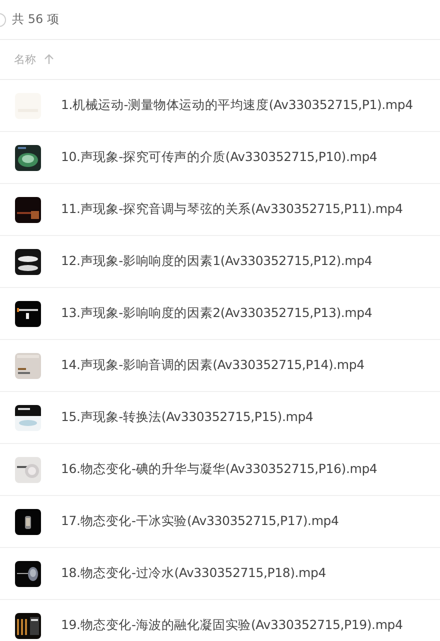 The width and height of the screenshot is (440, 641). I want to click on file-name: 16.物态变化-碘的升华与凝华(Av330352715,P16).mp4, so click(219, 469).